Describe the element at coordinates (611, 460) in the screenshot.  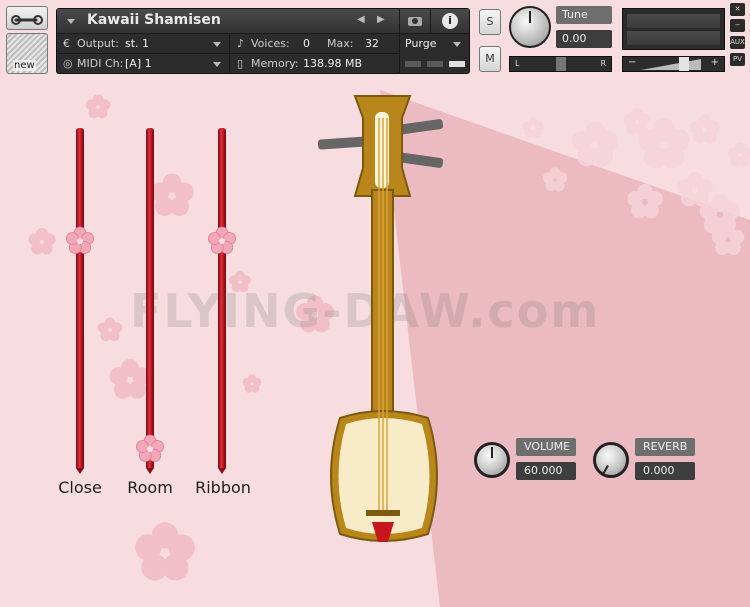
I see `reverb-knob` at that location.